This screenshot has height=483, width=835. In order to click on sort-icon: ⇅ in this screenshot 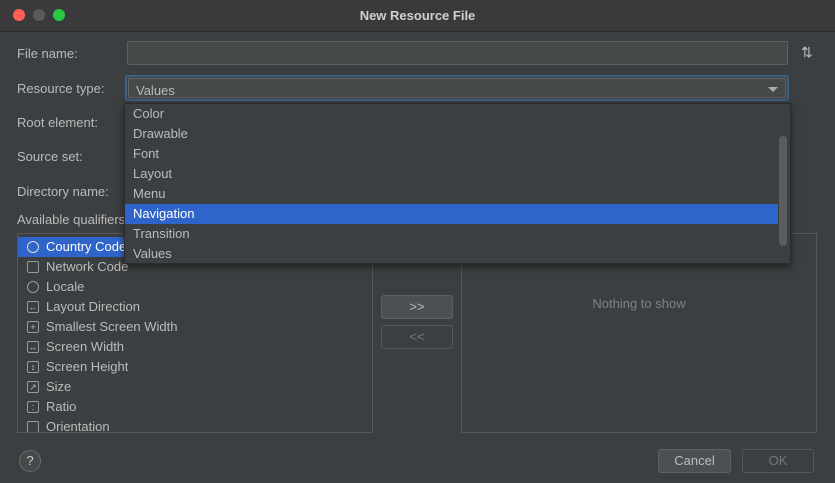, I will do `click(807, 52)`.